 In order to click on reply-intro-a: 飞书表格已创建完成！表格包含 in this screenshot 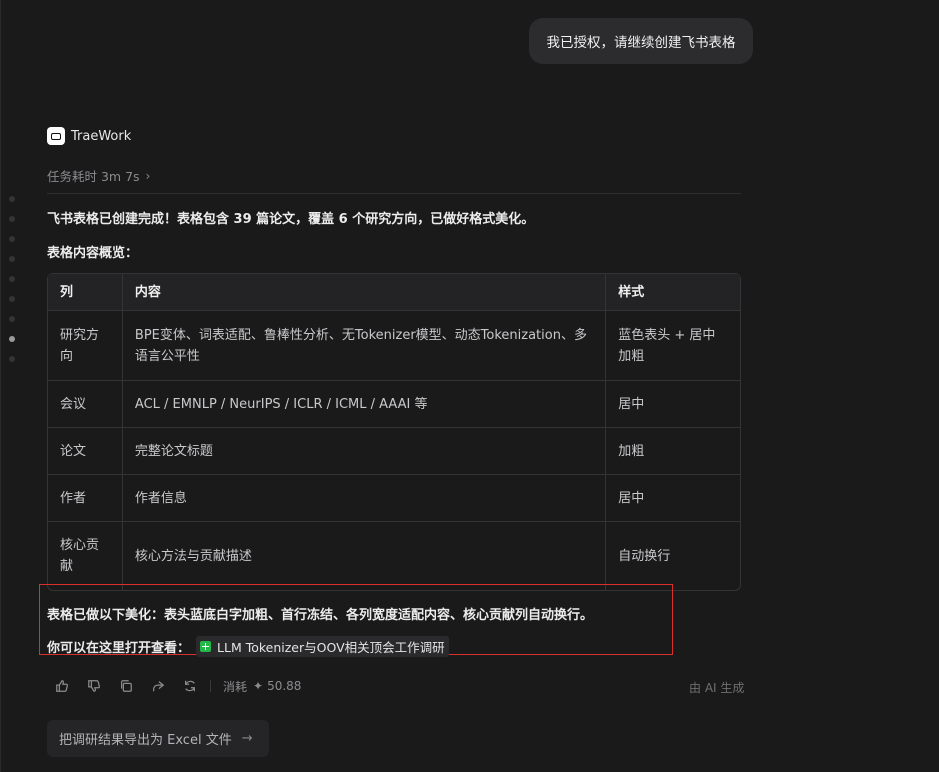, I will do `click(140, 219)`.